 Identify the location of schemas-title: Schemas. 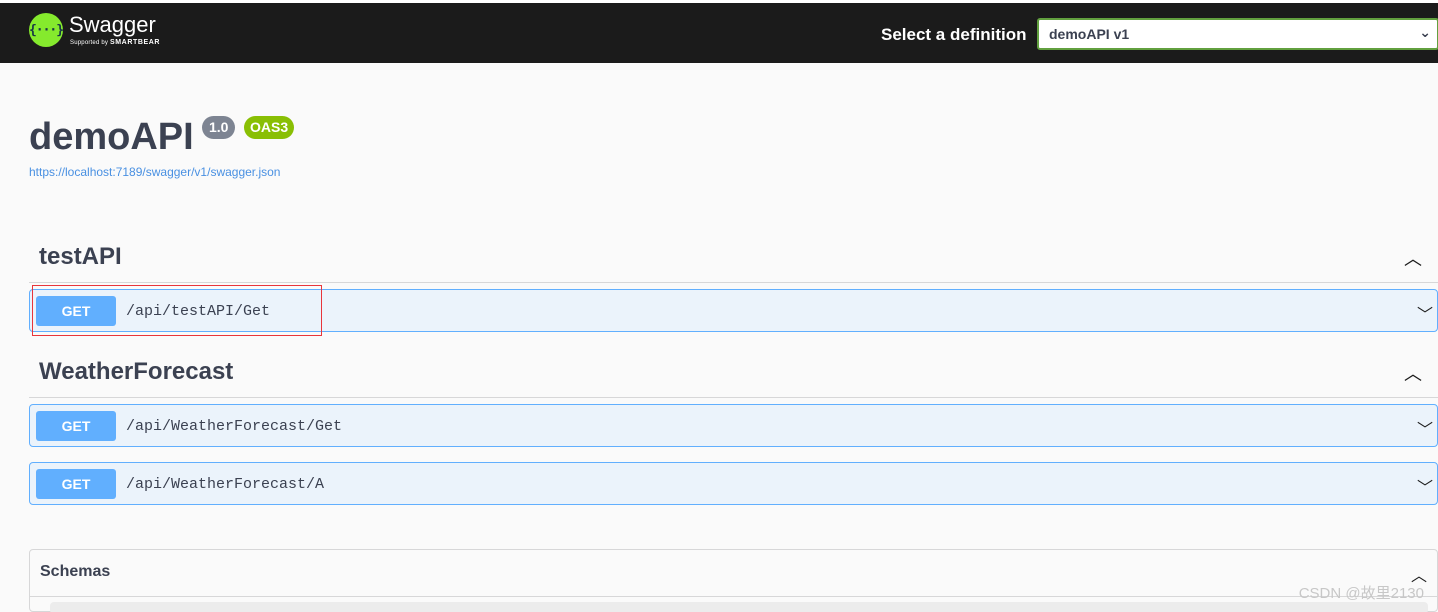
(75, 571).